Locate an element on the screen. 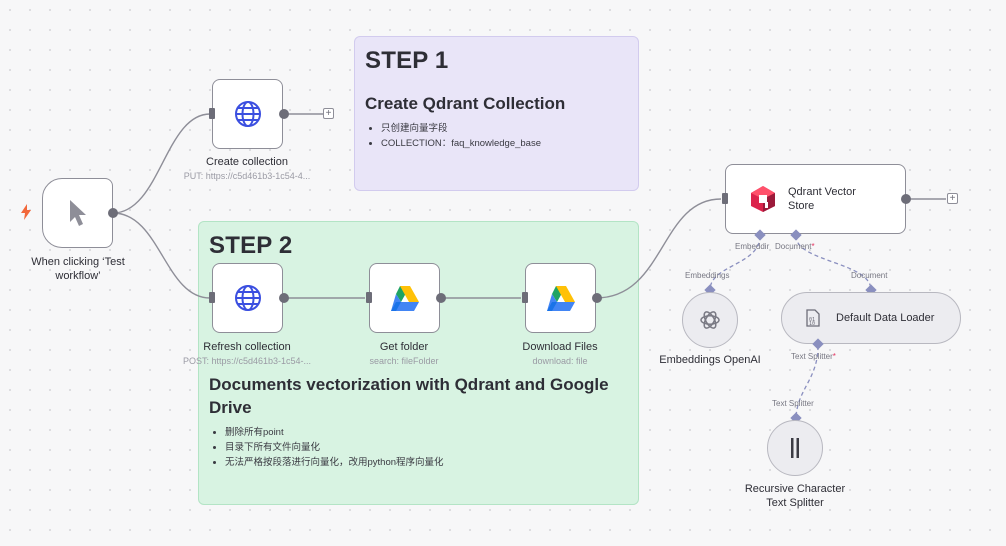 This screenshot has height=546, width=1006. step1-bullet: COLLECTION：faq_knowledge_base is located at coordinates (504, 143).